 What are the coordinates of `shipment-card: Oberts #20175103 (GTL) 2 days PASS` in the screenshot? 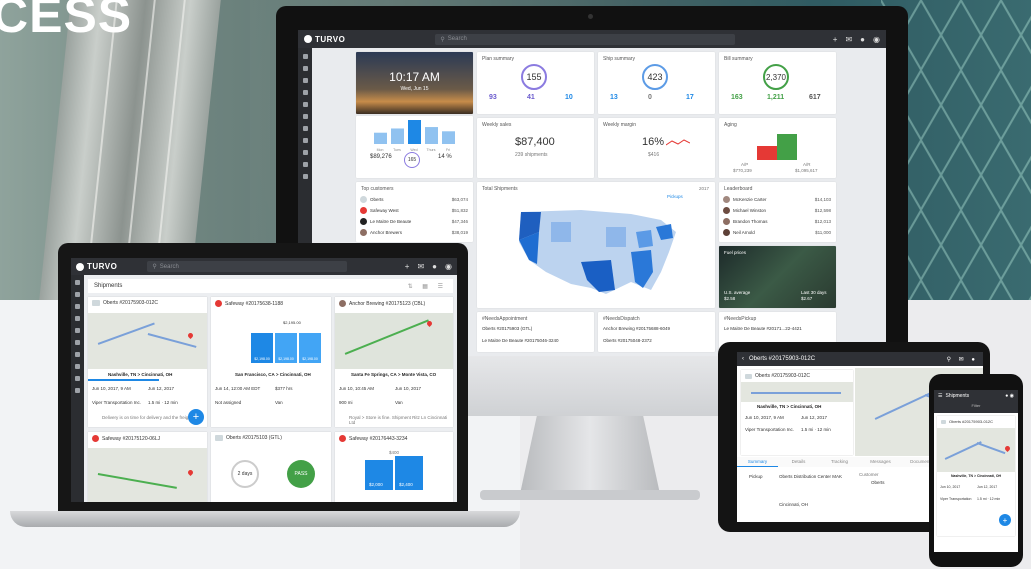 It's located at (271, 467).